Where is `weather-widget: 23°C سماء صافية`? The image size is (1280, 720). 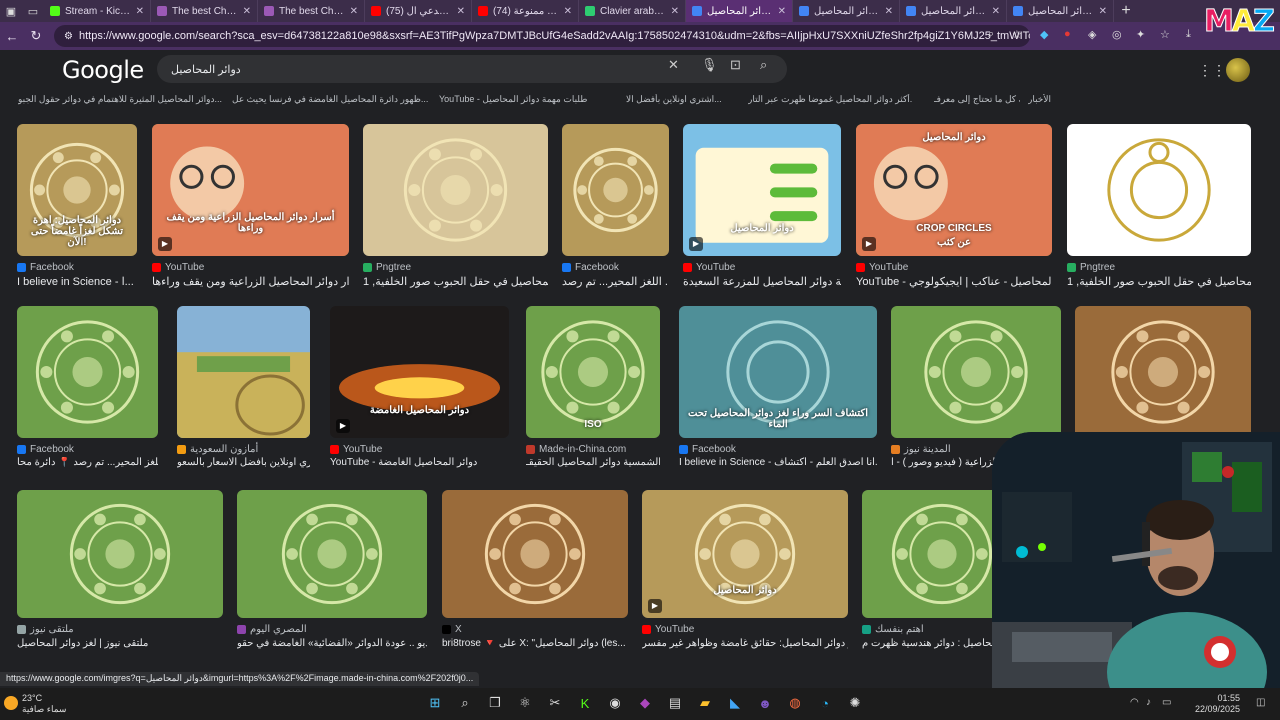
weather-widget: 23°C سماء صافية is located at coordinates (44, 704).